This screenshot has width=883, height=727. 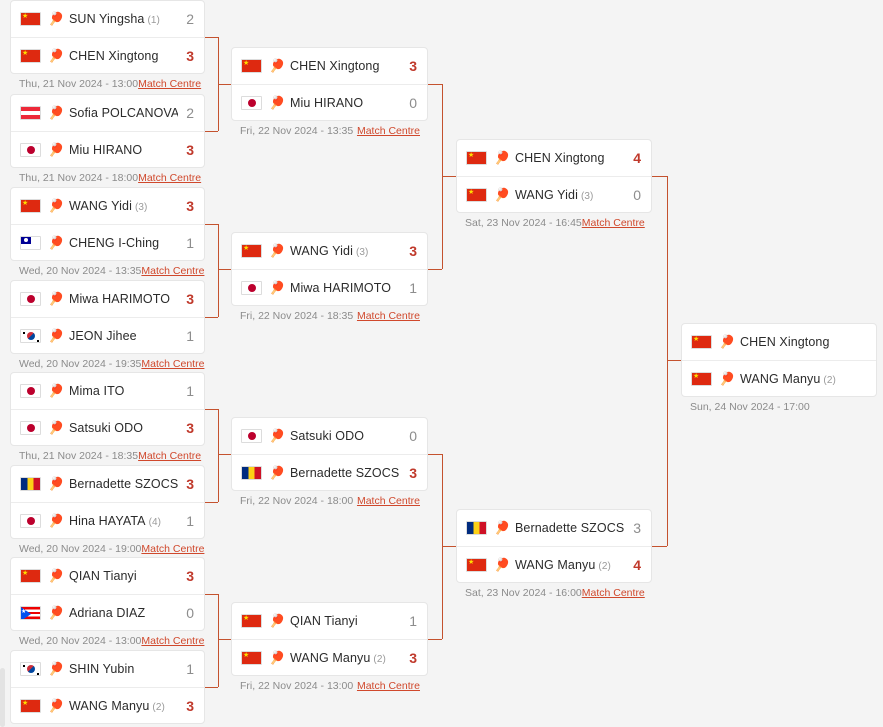 I want to click on player-row: 🏓 Sofia POLCANOVA 2, so click(x=107, y=113).